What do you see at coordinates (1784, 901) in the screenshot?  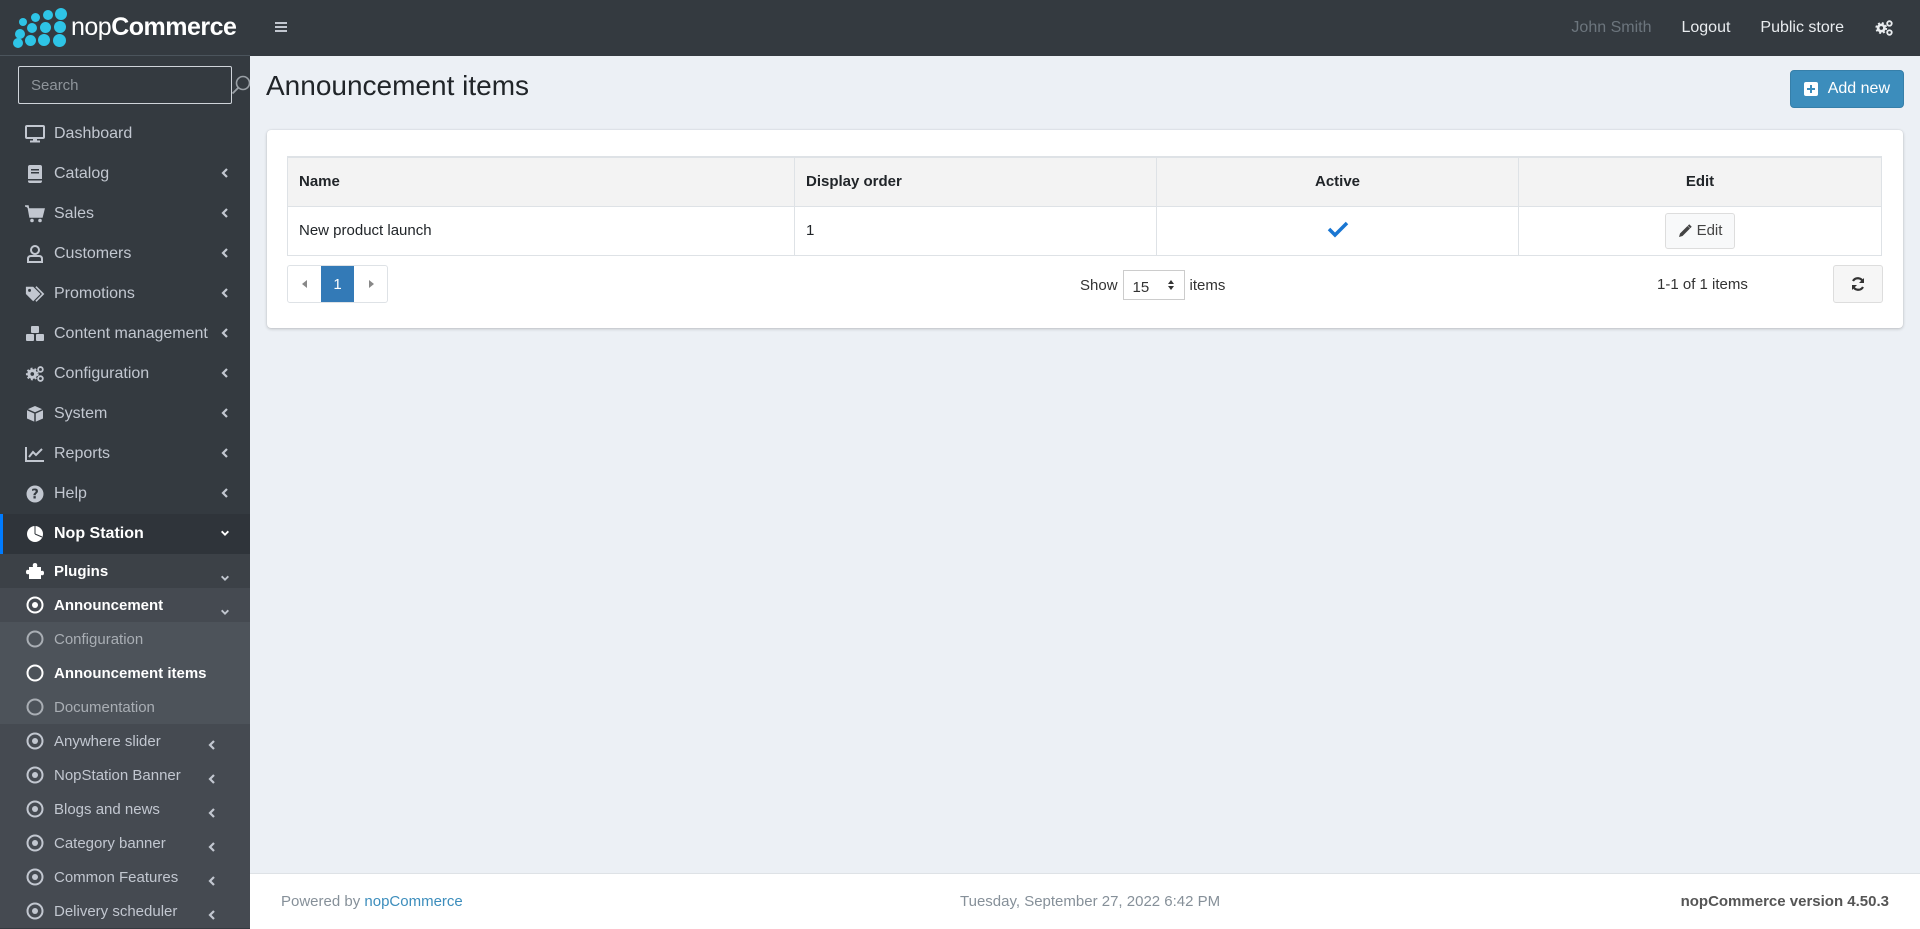 I see `footer-version: nopCommerce version 4.50.3` at bounding box center [1784, 901].